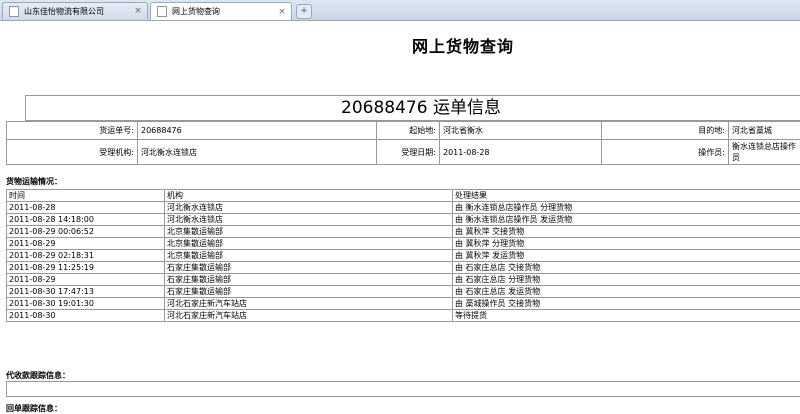 This screenshot has height=414, width=800. What do you see at coordinates (626, 304) in the screenshot?
I see `cell-result: 由 藁城操作员 交接货物` at bounding box center [626, 304].